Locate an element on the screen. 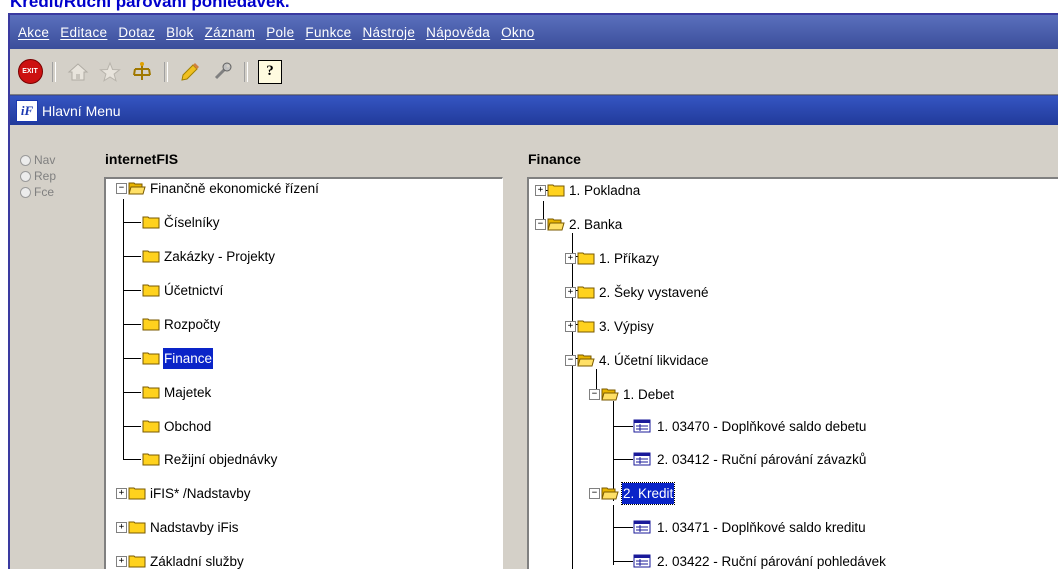 Image resolution: width=1058 pixels, height=569 pixels. tree-item-label: Finance is located at coordinates (188, 358).